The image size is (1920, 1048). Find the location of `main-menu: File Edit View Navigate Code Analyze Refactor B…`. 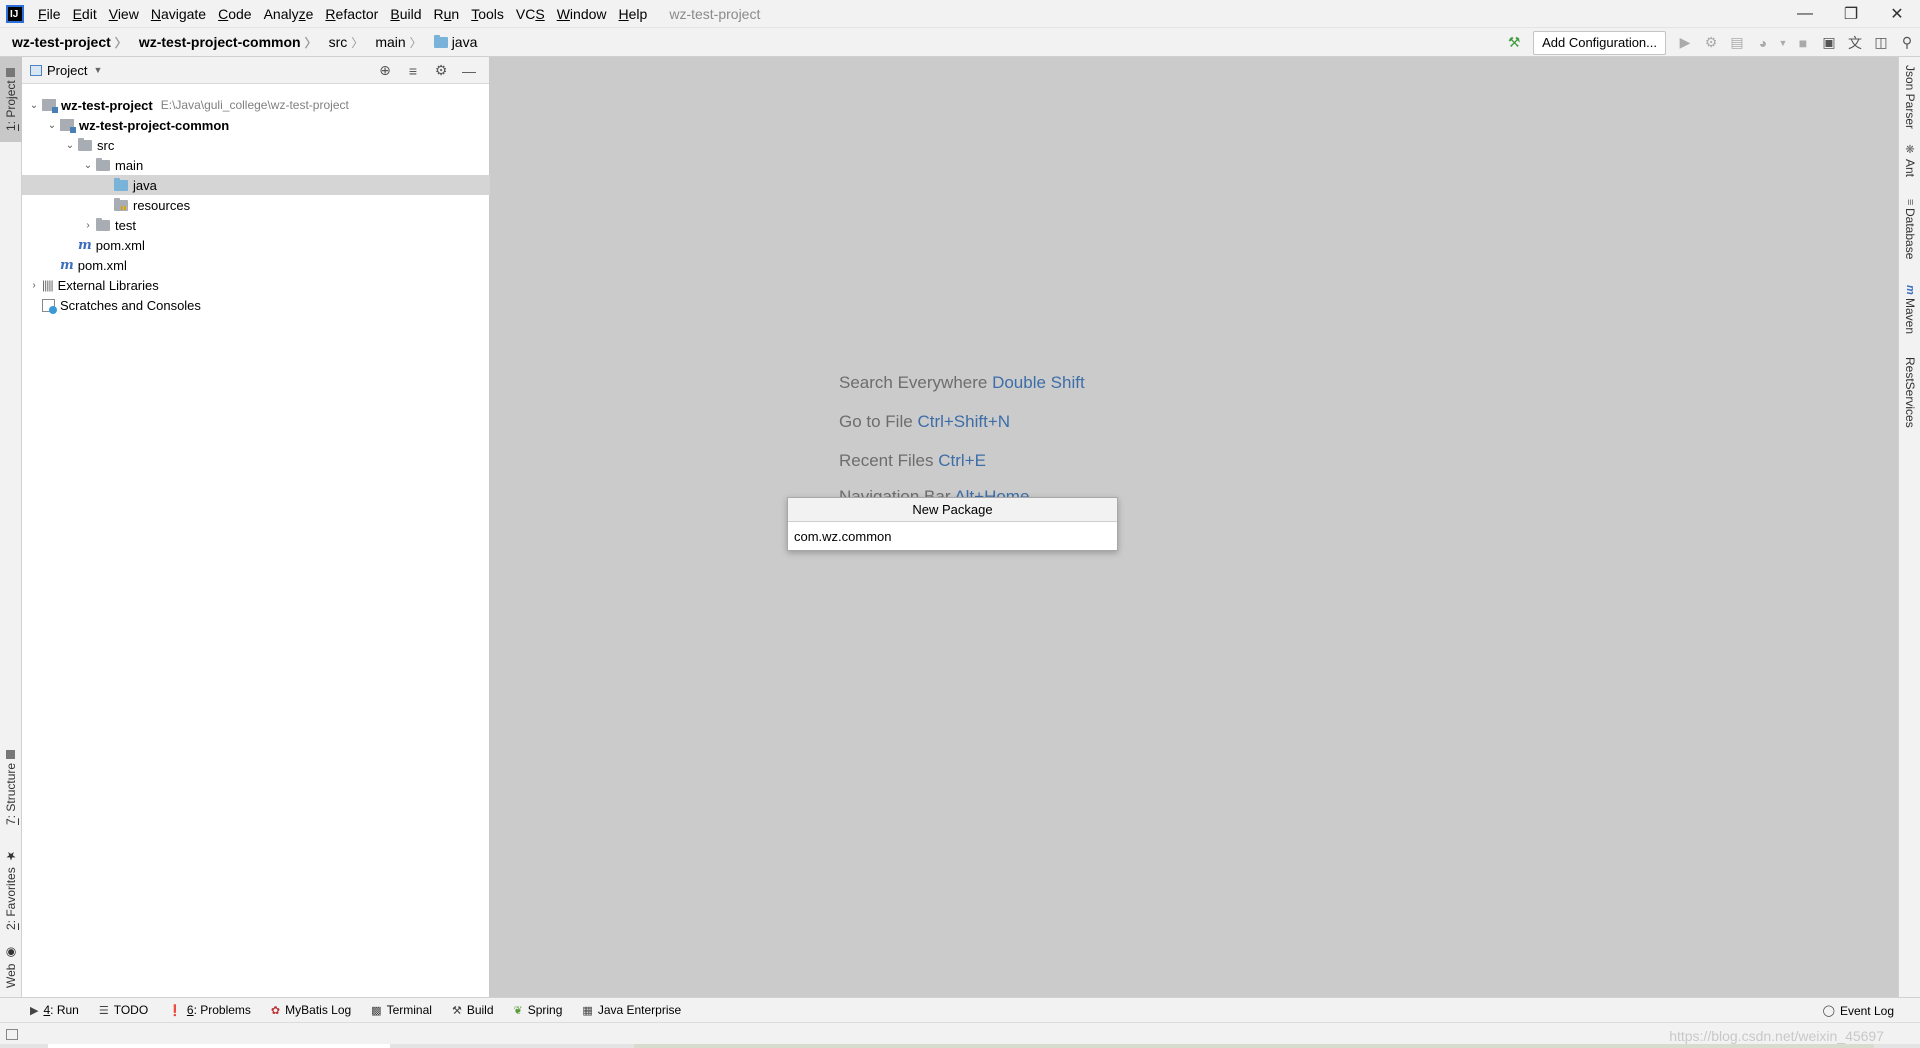

main-menu: File Edit View Navigate Code Analyze Refactor B… is located at coordinates (342, 14).